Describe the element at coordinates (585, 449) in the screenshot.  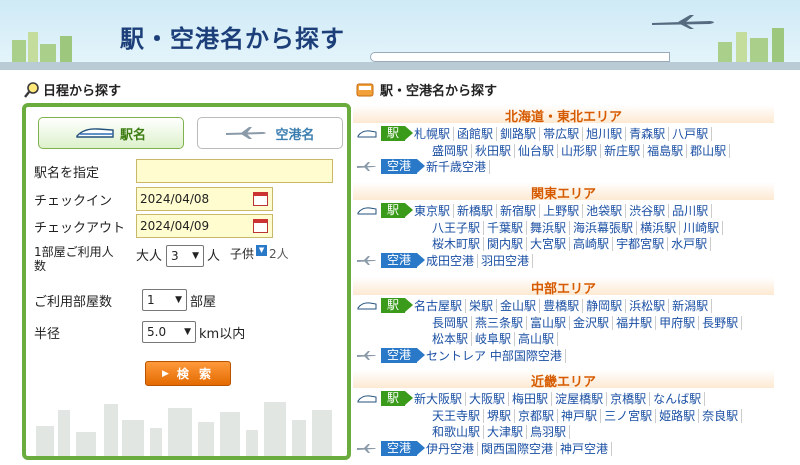
I see `airport-link: 神戸空港` at that location.